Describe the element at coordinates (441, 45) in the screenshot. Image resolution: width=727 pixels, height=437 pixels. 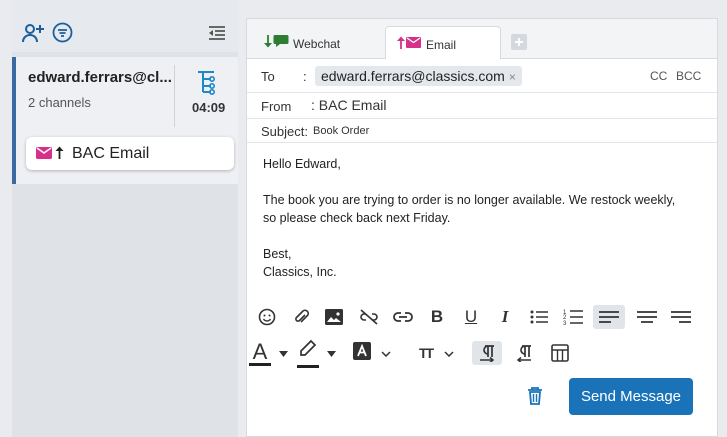
I see `tab-label: Email` at that location.